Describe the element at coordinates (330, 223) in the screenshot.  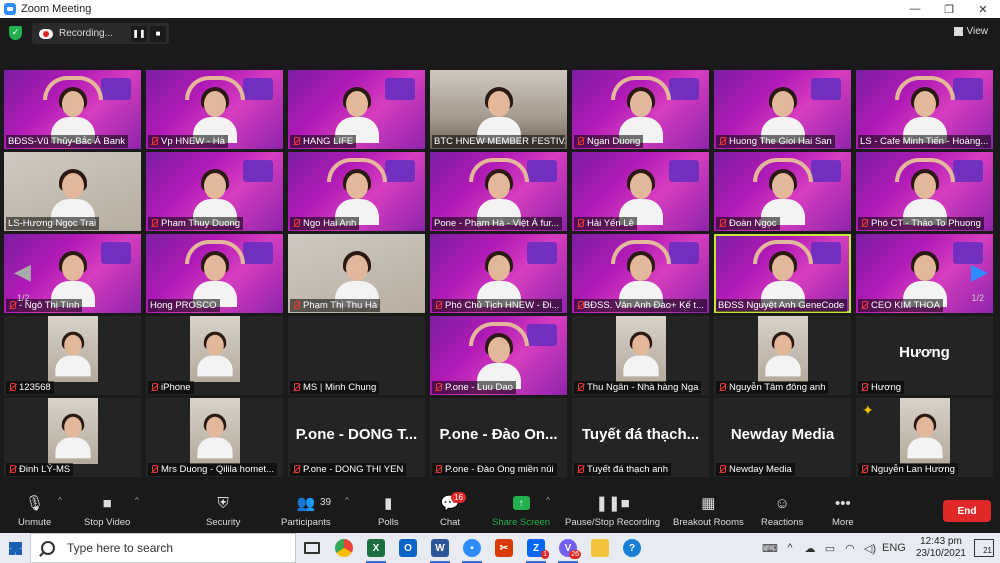
I see `participant-name-text: Ngo Hai Anh` at that location.